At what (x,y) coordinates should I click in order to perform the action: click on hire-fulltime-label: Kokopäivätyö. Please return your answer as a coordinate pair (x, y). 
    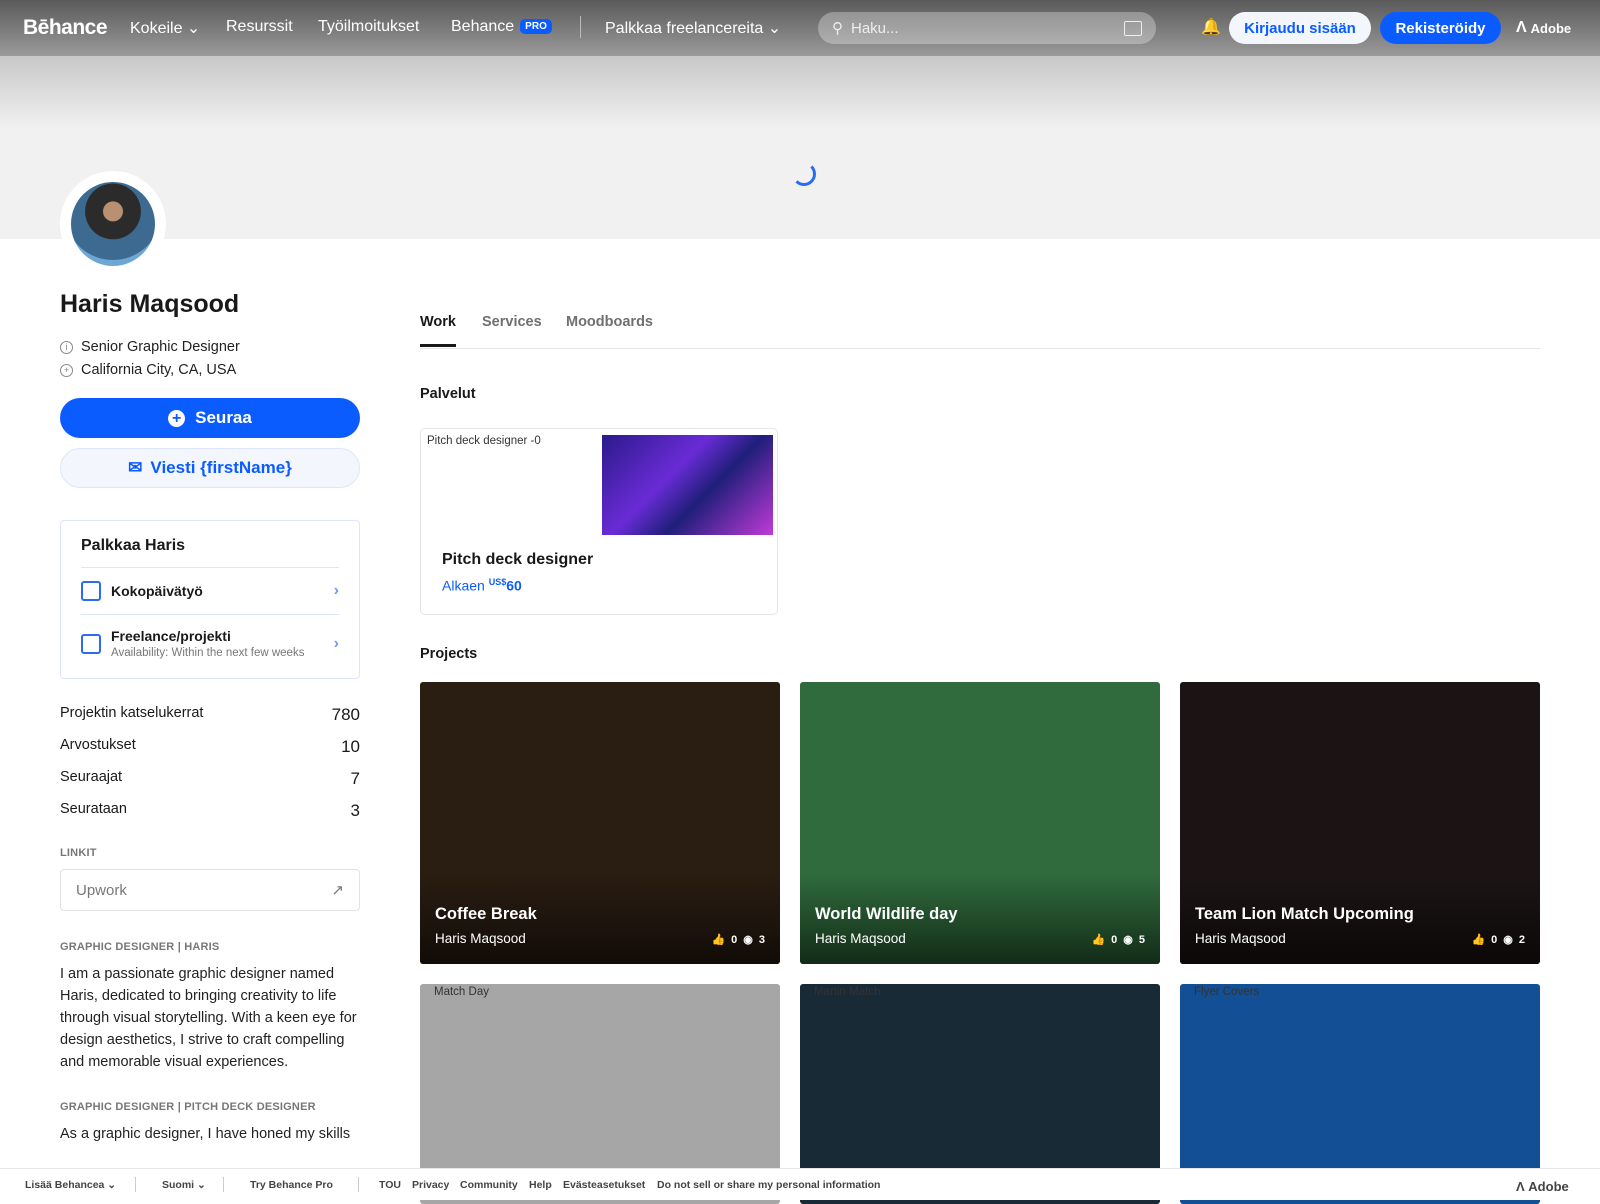
    Looking at the image, I should click on (157, 591).